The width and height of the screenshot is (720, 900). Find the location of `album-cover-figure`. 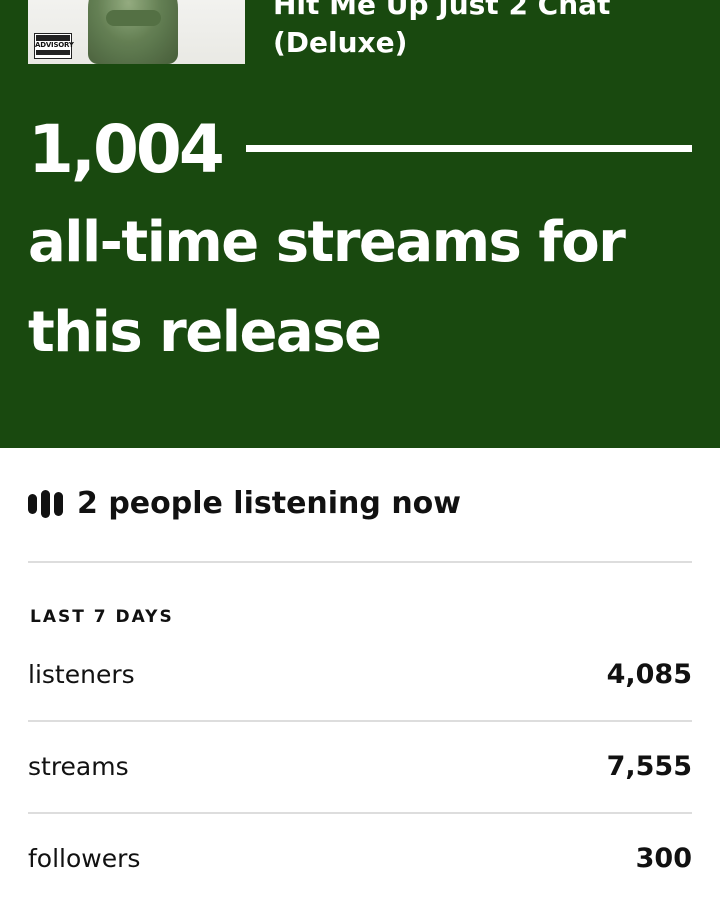

album-cover-figure is located at coordinates (133, 32).